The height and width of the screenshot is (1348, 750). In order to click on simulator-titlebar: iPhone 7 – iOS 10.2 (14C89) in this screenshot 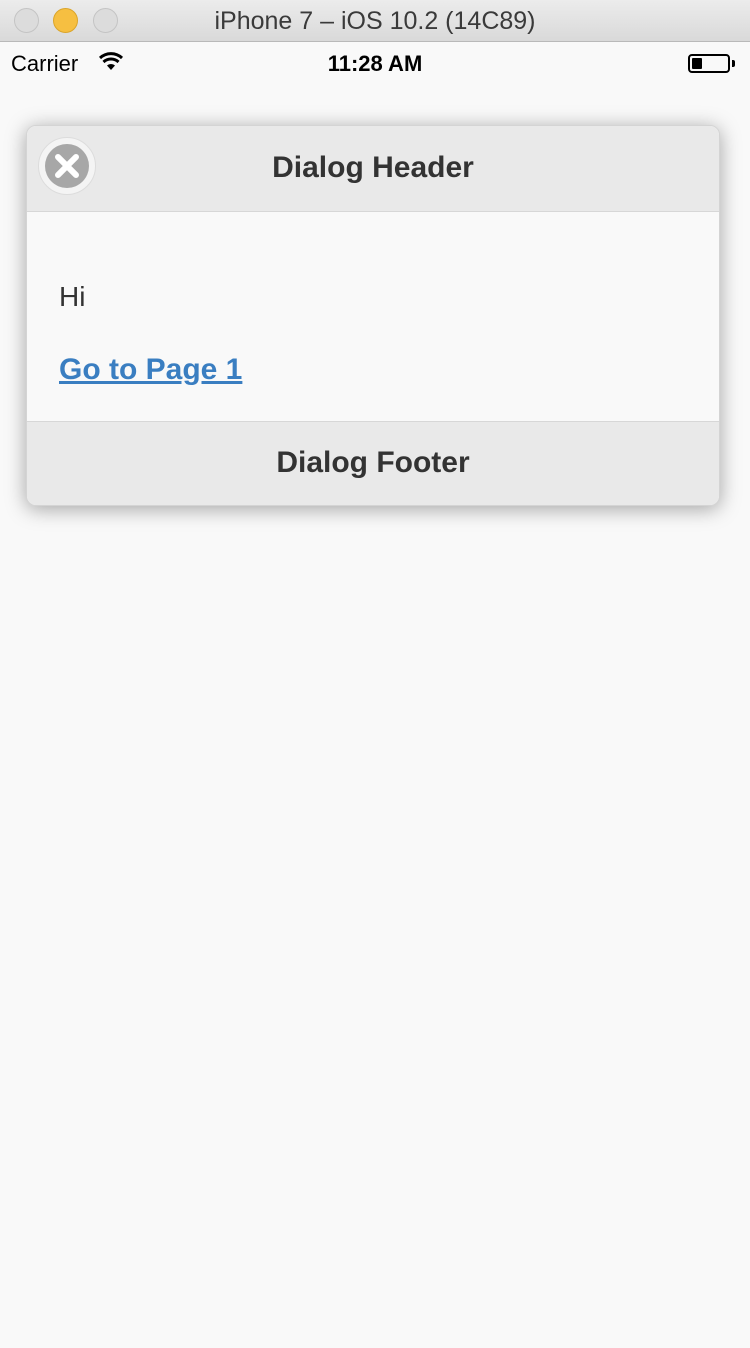, I will do `click(375, 21)`.